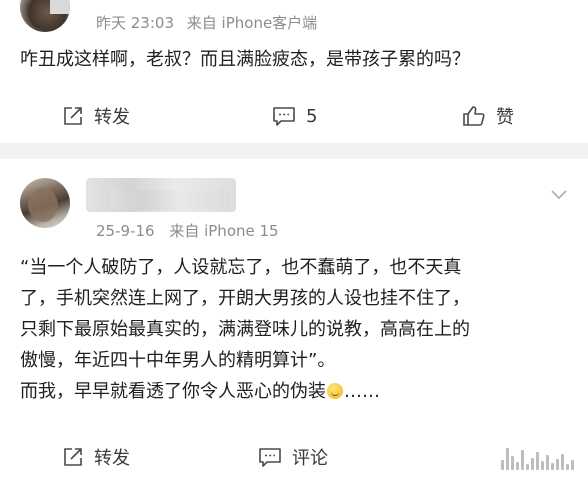  Describe the element at coordinates (488, 116) in the screenshot. I see `like-button: 赞` at that location.